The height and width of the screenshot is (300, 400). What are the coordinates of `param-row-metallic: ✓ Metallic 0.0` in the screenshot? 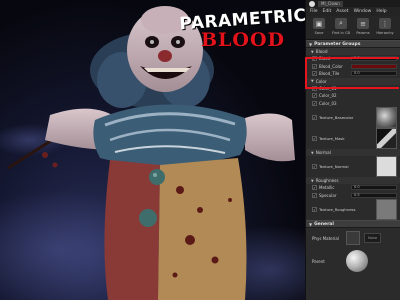 It's located at (353, 188).